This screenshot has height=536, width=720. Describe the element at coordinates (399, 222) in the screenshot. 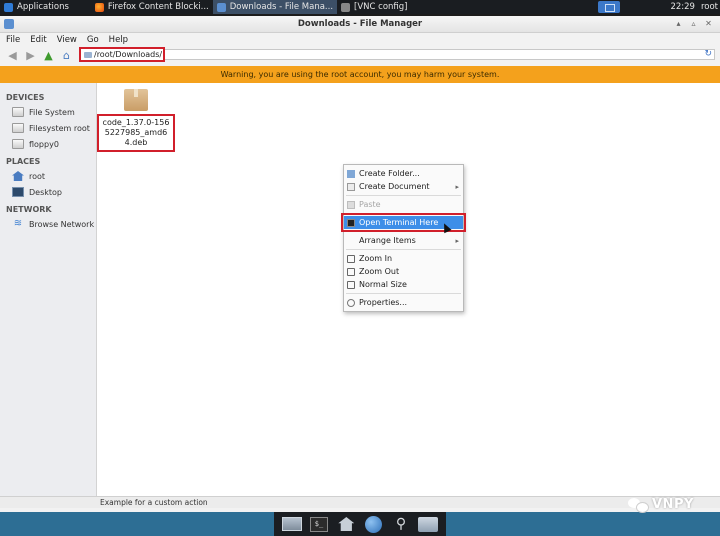

I see `menu-item-label: Open Terminal Here` at that location.